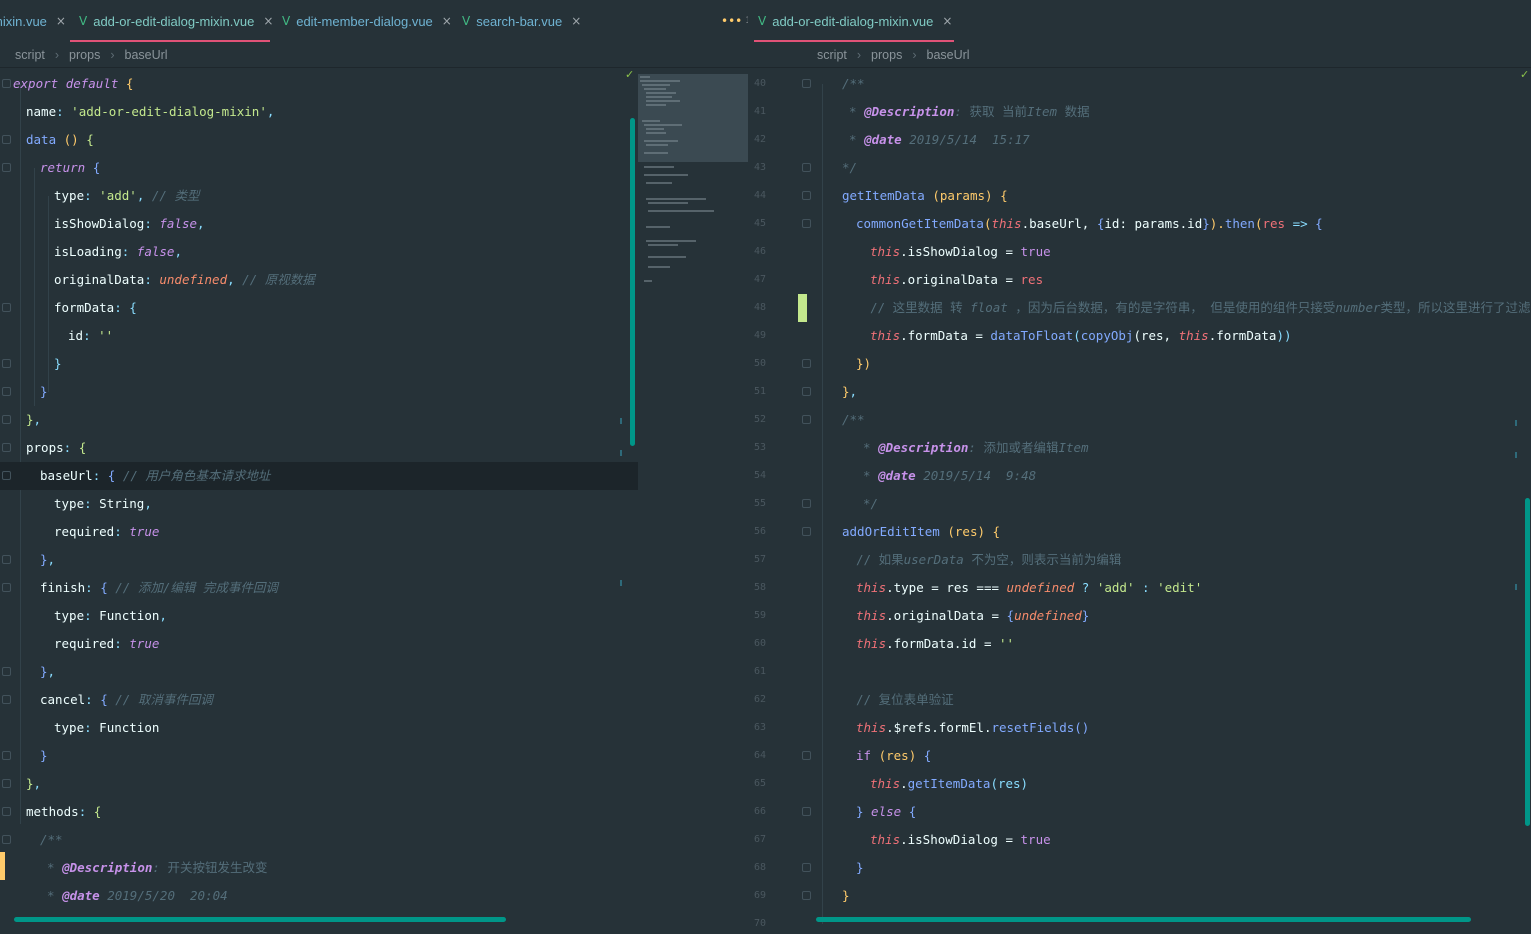 The height and width of the screenshot is (934, 1531). What do you see at coordinates (759, 727) in the screenshot?
I see `line-number: 63` at bounding box center [759, 727].